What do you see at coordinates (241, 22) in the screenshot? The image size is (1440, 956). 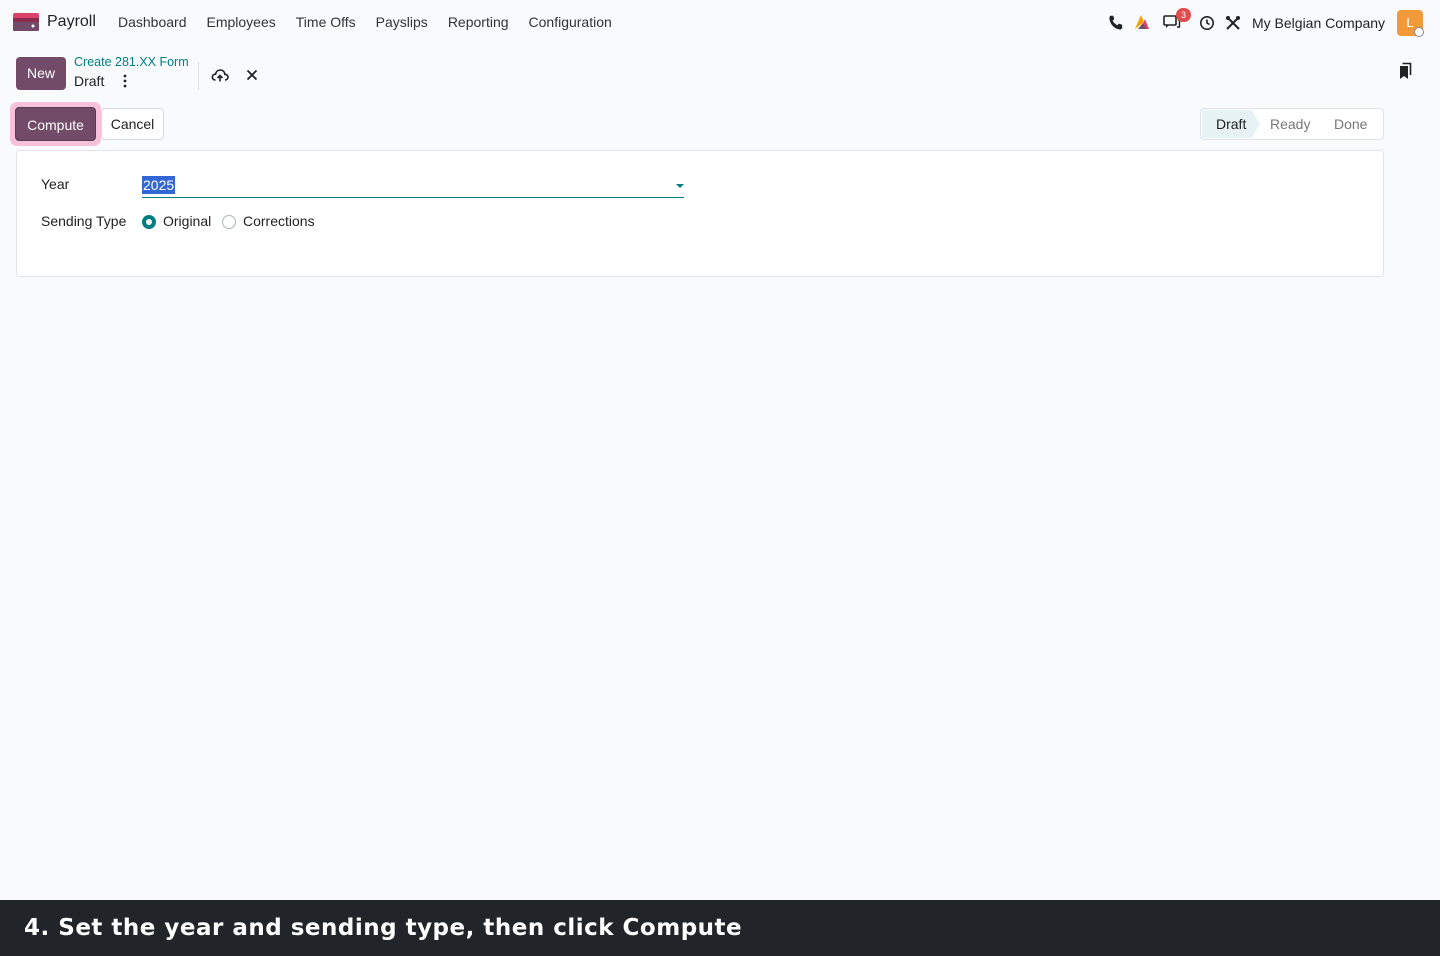 I see `menu-employees: Employees` at bounding box center [241, 22].